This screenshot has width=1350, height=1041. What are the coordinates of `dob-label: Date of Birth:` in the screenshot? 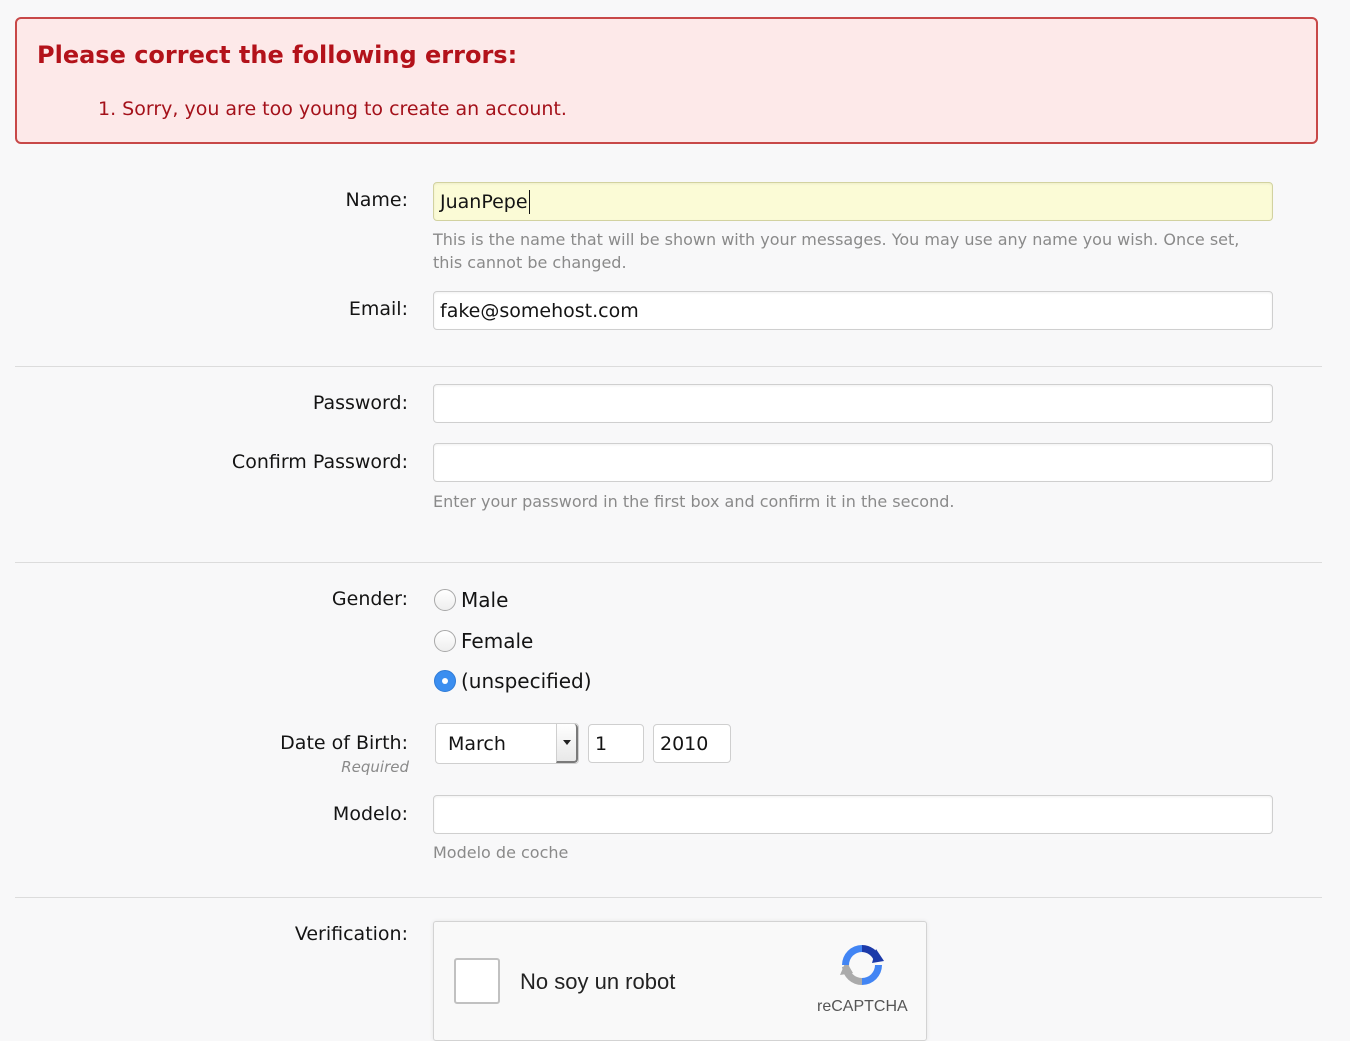 It's located at (344, 743).